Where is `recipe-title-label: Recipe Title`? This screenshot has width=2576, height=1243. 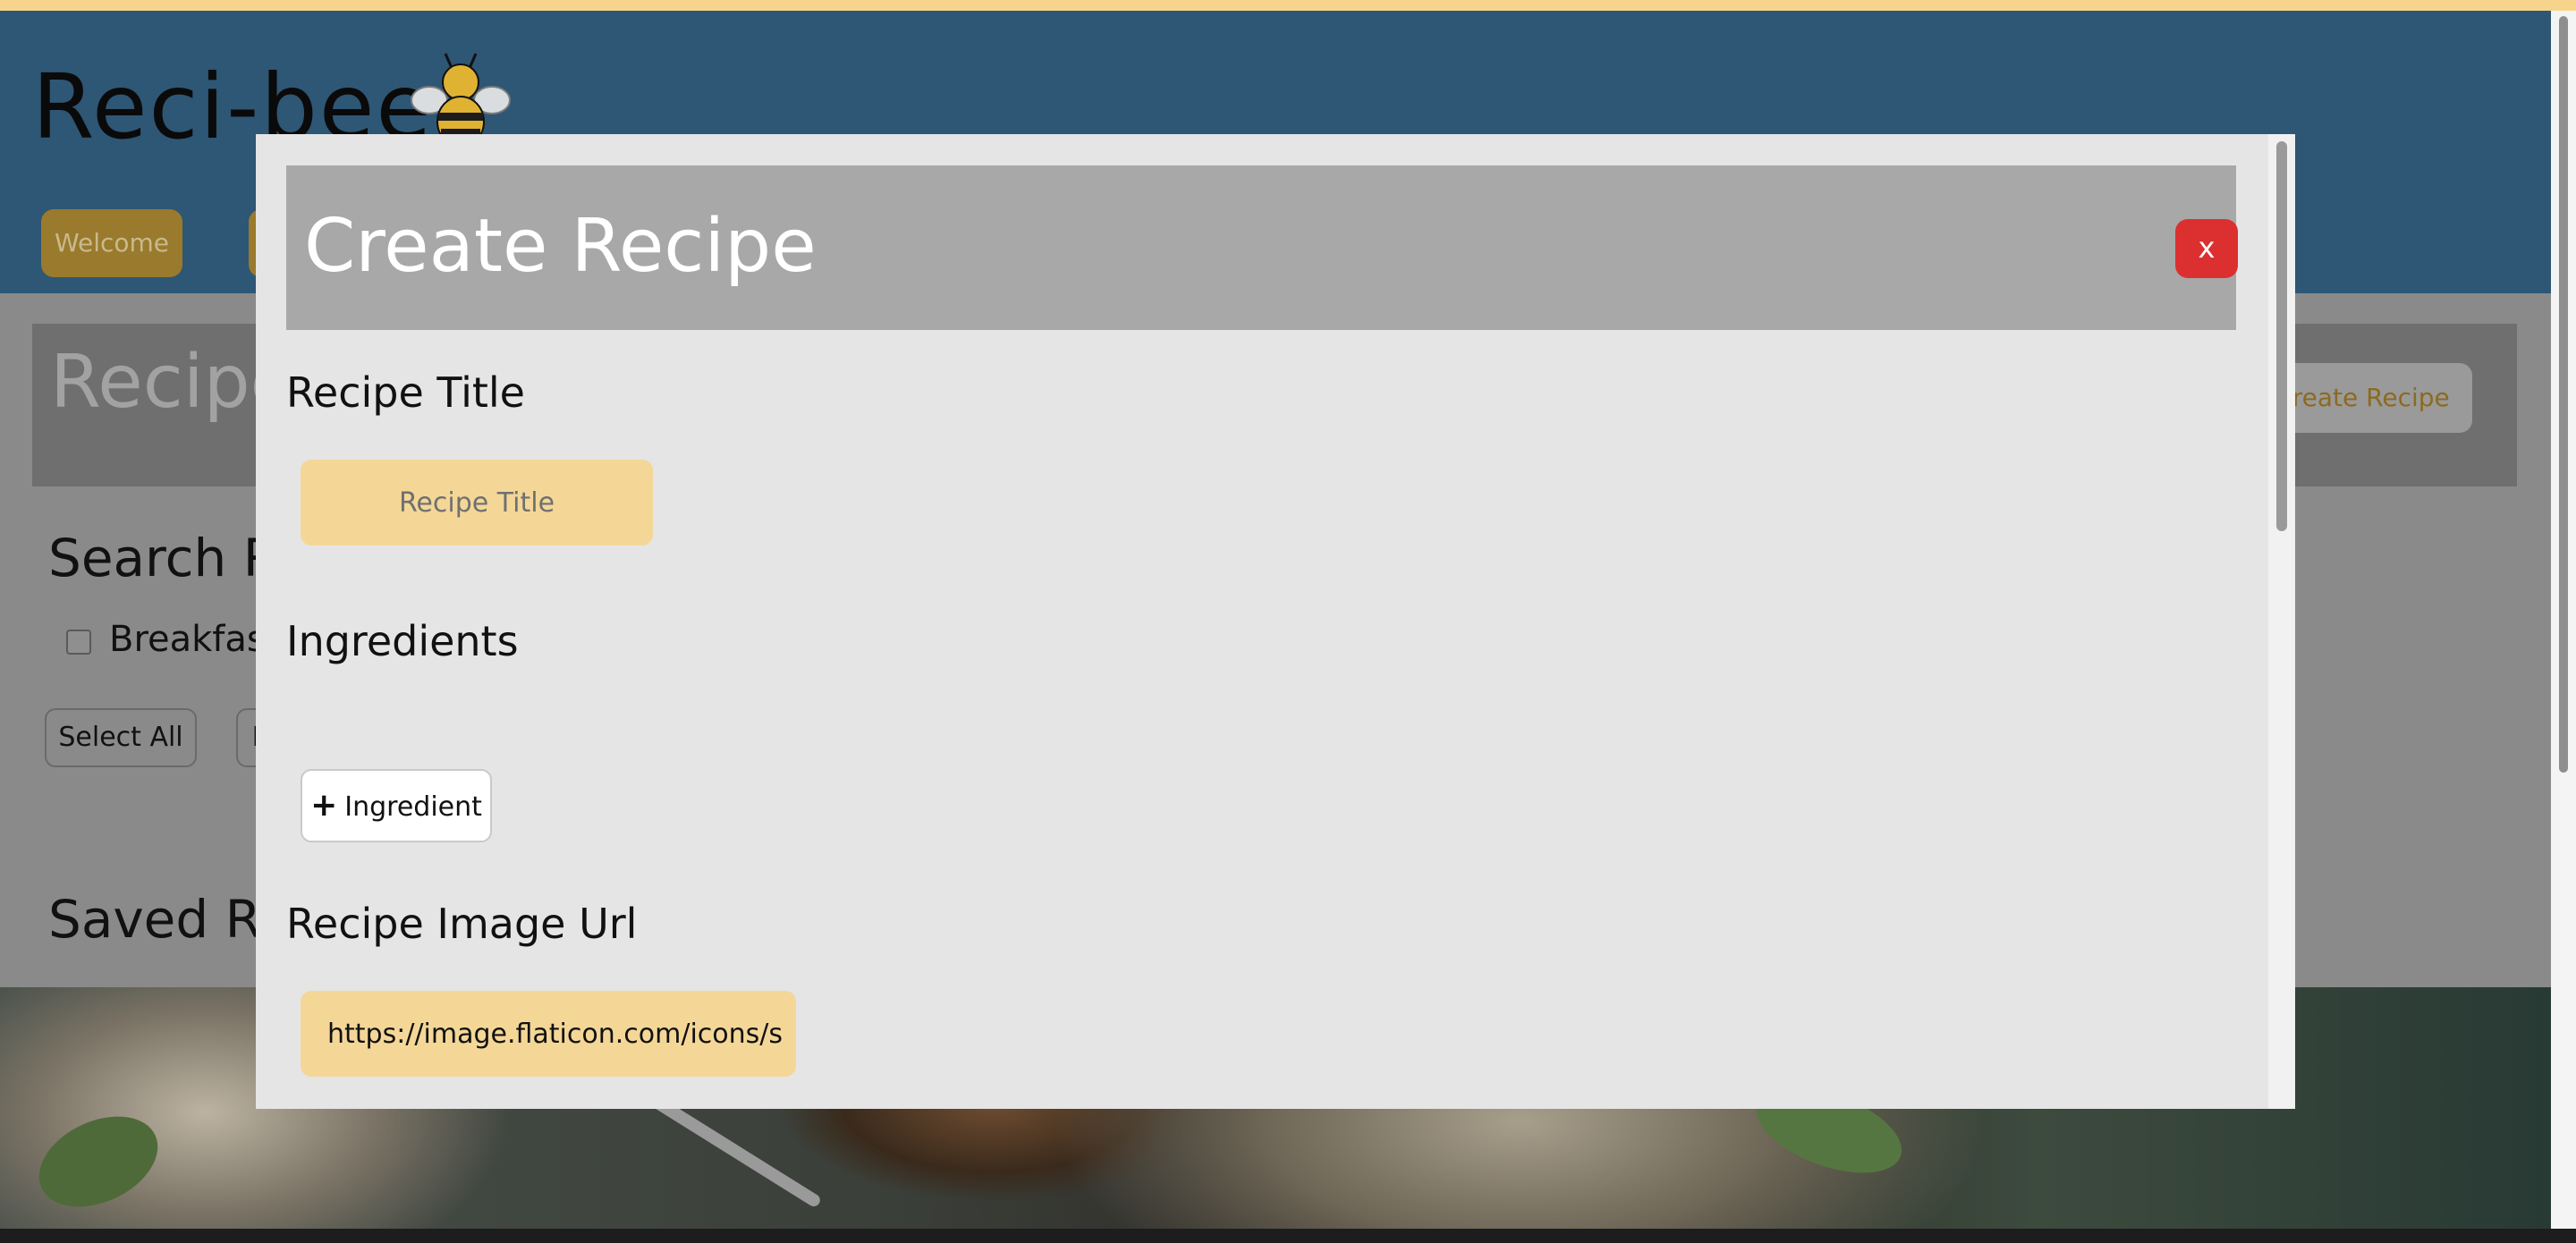
recipe-title-label: Recipe Title is located at coordinates (405, 392).